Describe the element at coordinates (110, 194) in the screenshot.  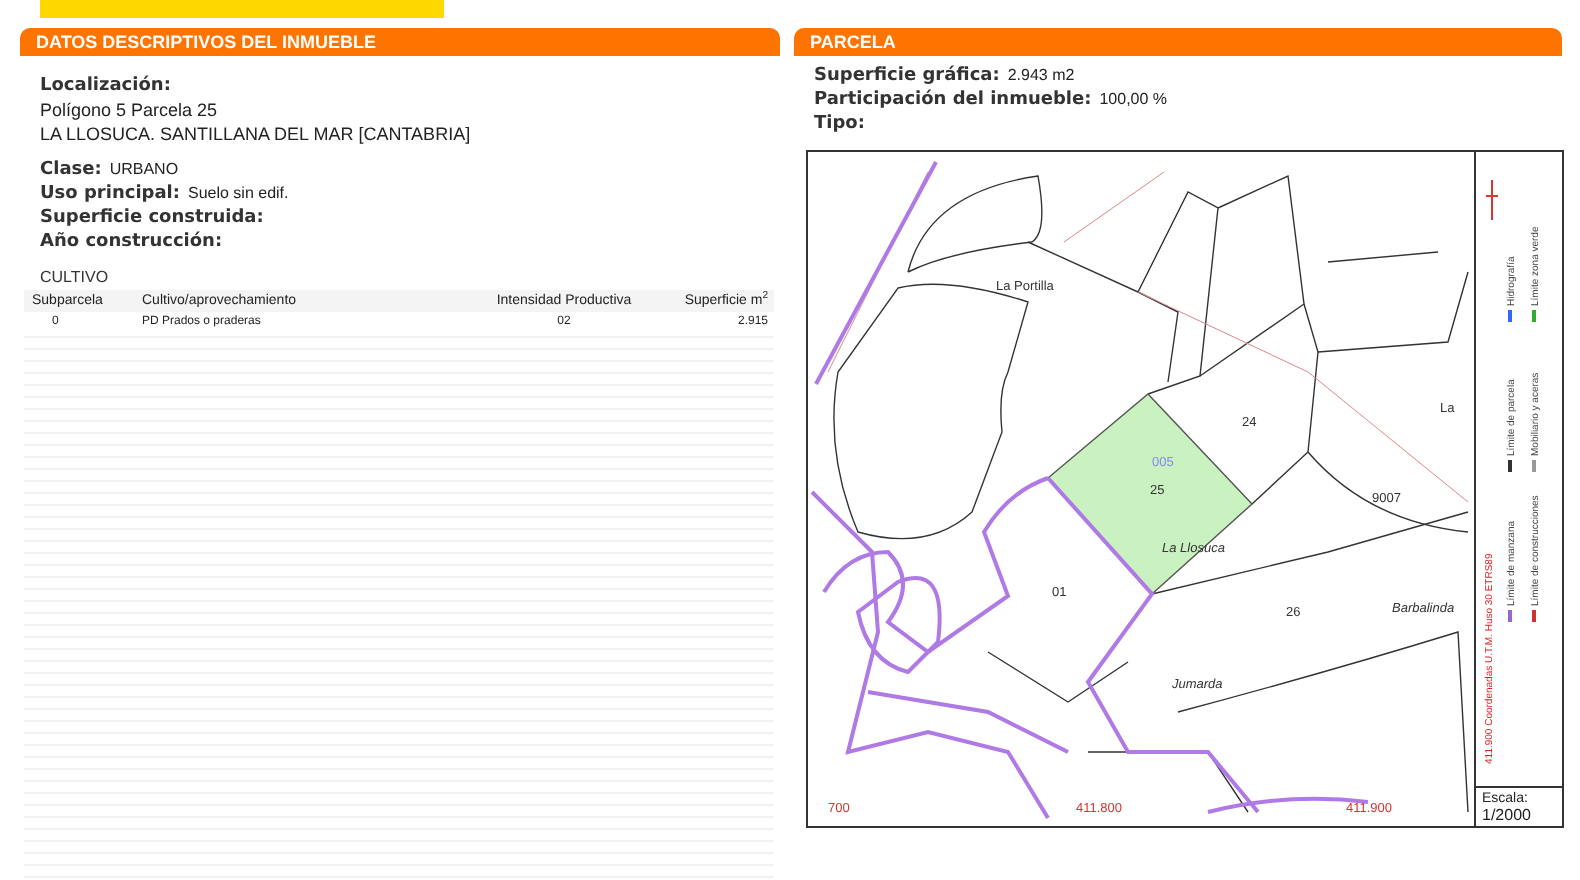
I see `field-label: Uso principal:` at that location.